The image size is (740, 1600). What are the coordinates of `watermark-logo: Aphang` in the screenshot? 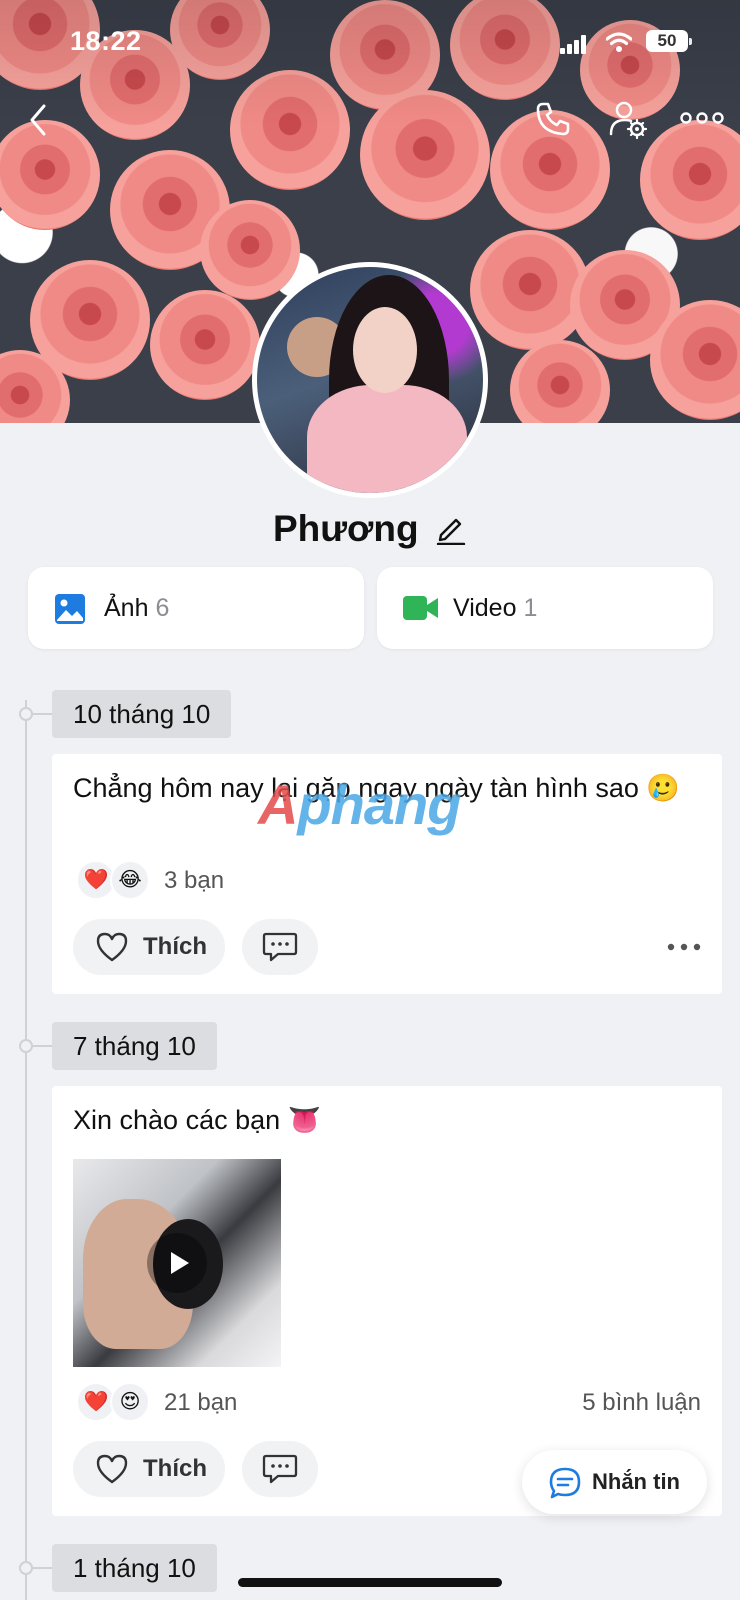 It's located at (359, 804).